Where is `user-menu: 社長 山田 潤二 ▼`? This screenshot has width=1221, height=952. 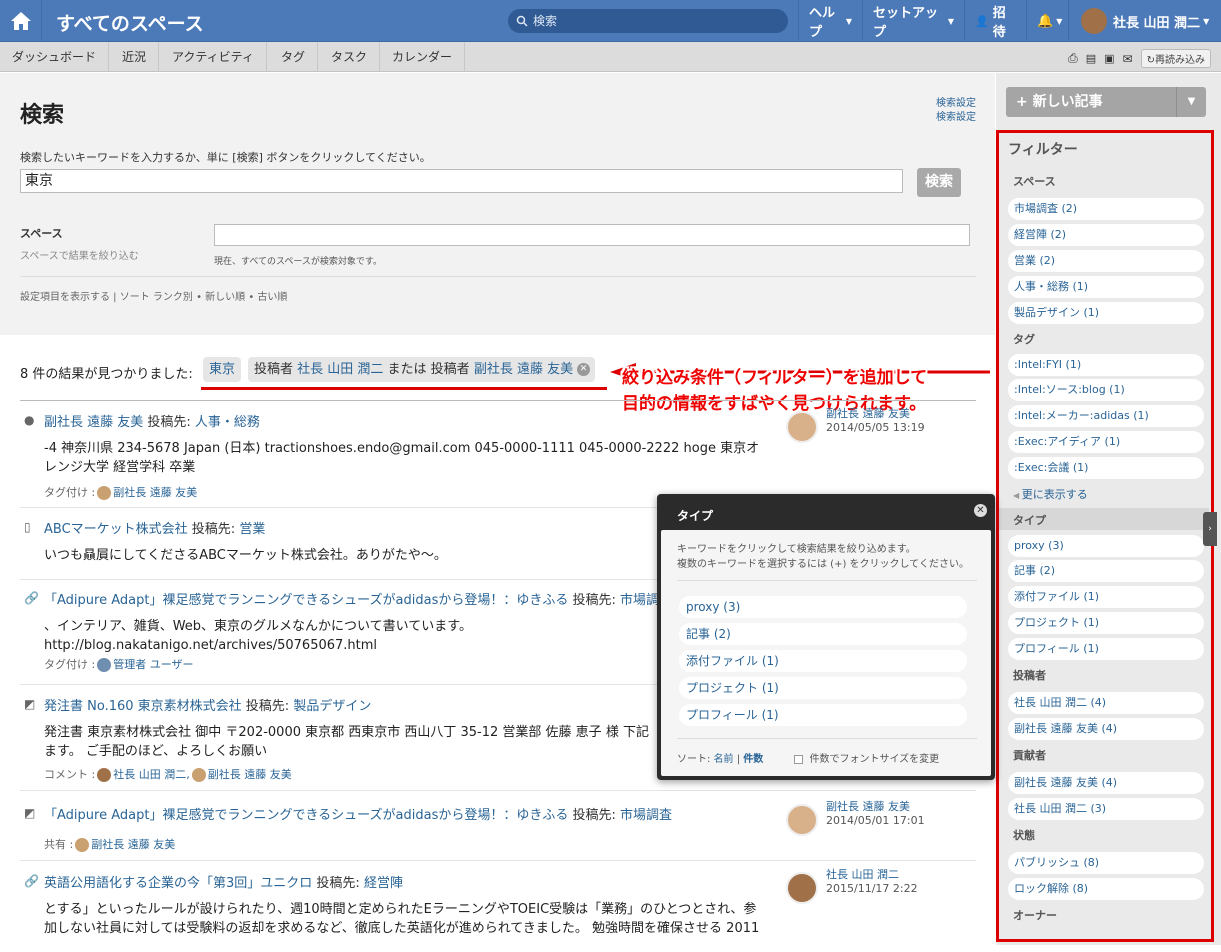
user-menu: 社長 山田 潤二 ▼ is located at coordinates (1144, 21).